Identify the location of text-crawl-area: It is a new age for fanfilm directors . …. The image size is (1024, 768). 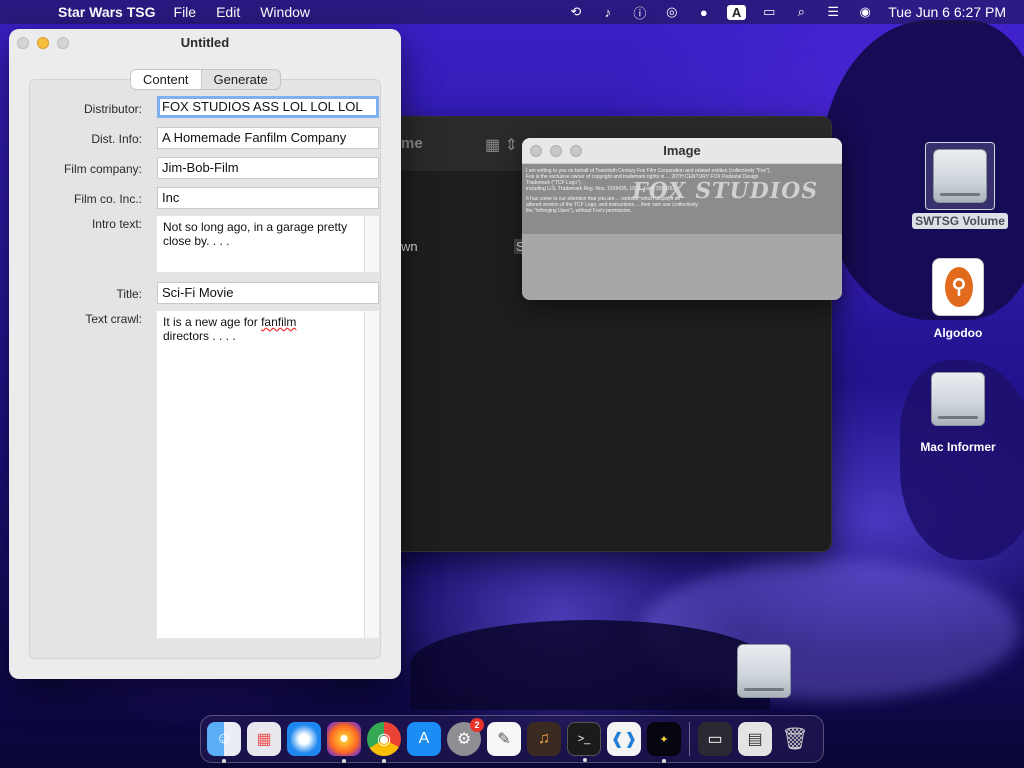
(268, 474).